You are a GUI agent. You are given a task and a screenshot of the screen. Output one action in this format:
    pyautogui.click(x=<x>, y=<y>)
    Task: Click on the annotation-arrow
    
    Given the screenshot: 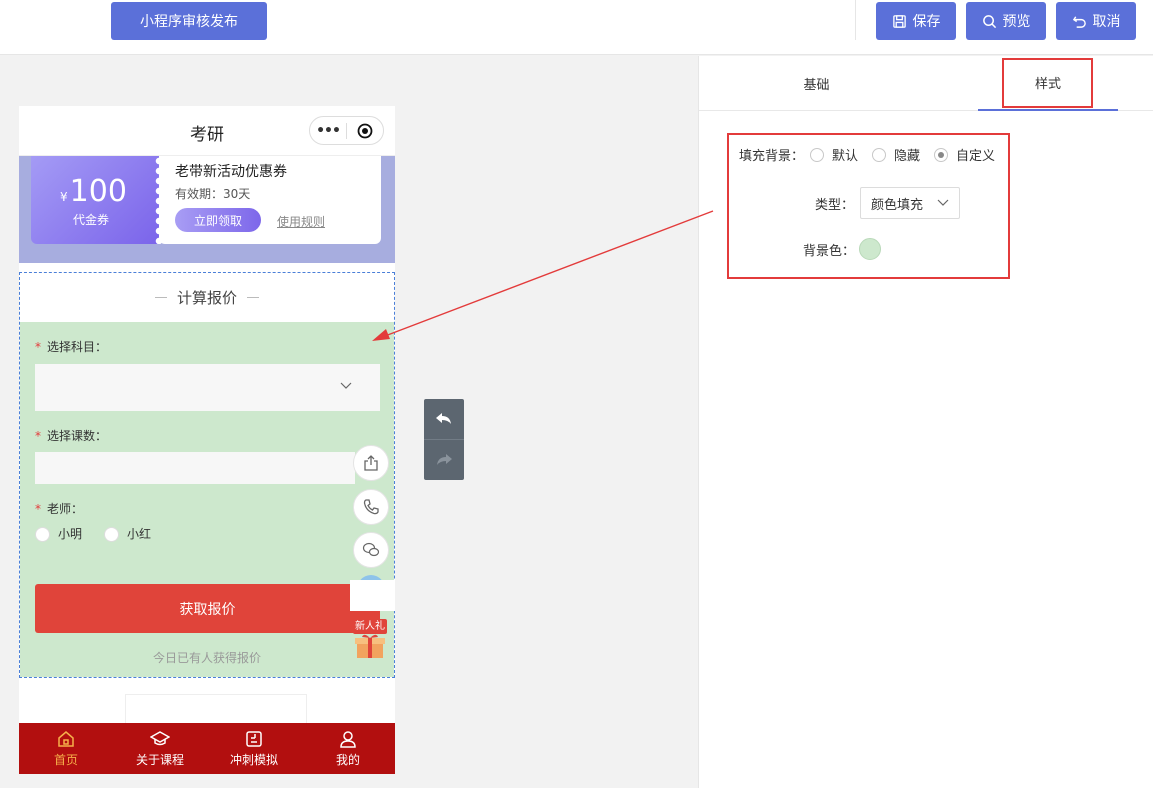 What is the action you would take?
    pyautogui.click(x=543, y=275)
    